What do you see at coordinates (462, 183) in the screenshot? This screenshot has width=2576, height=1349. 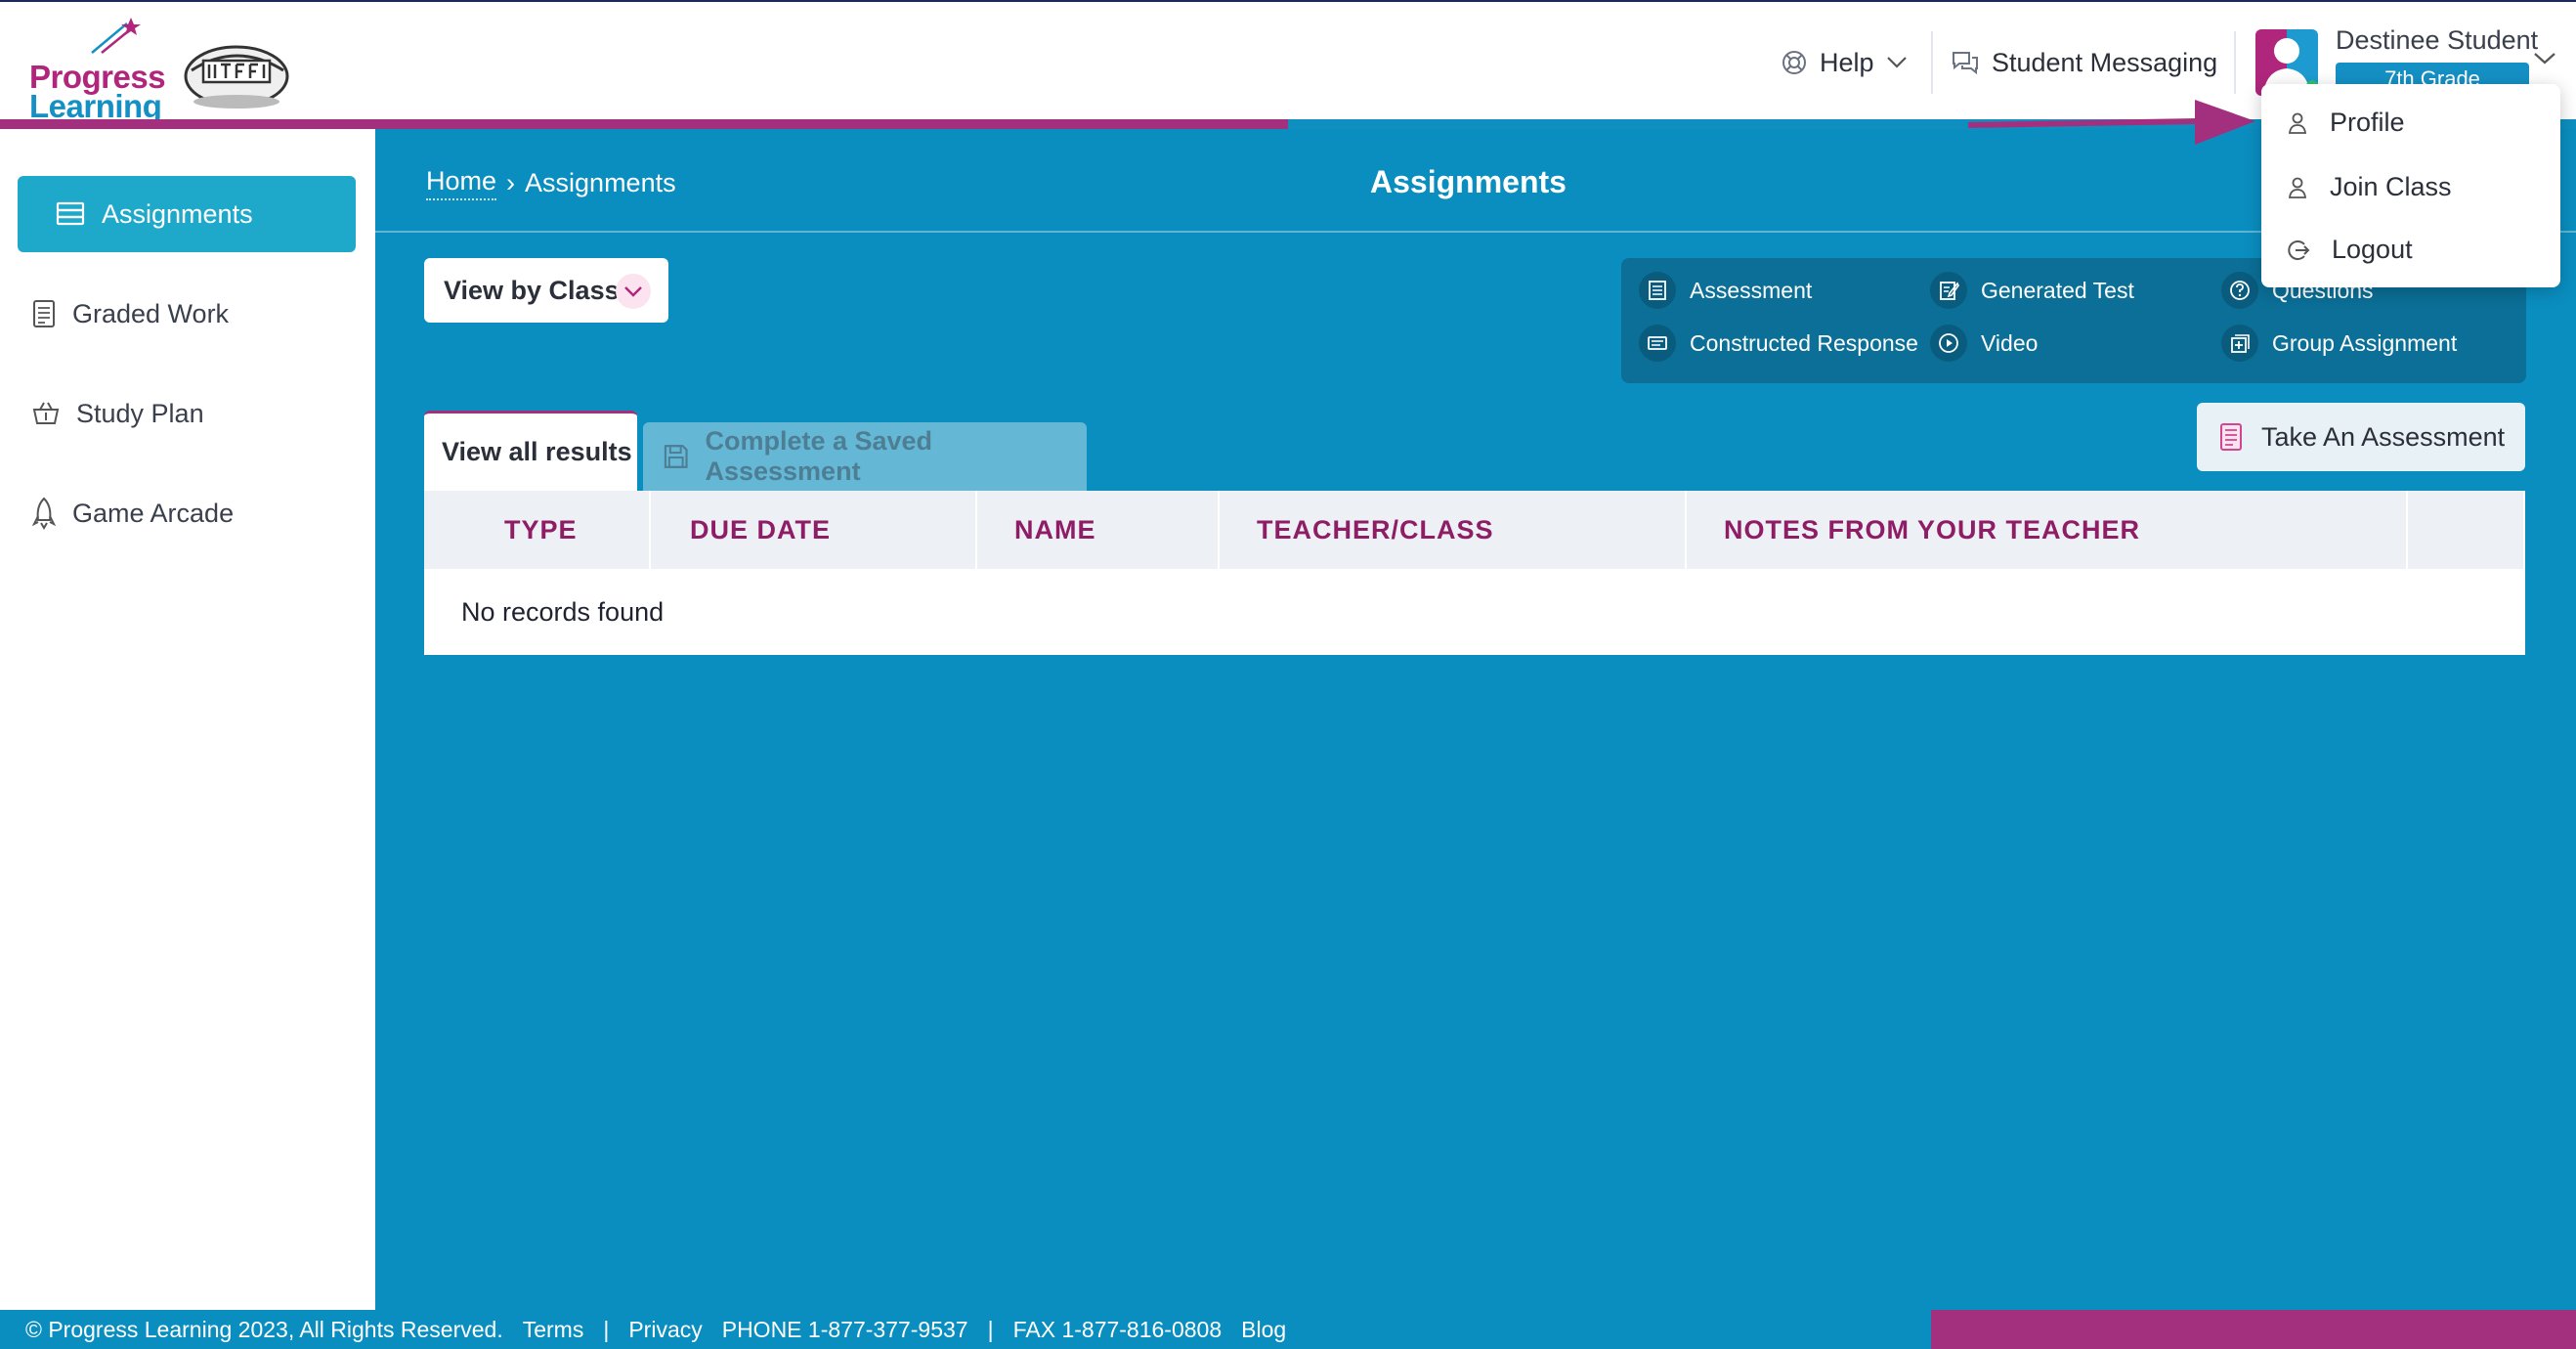 I see `breadcrumb-home-link: Home` at bounding box center [462, 183].